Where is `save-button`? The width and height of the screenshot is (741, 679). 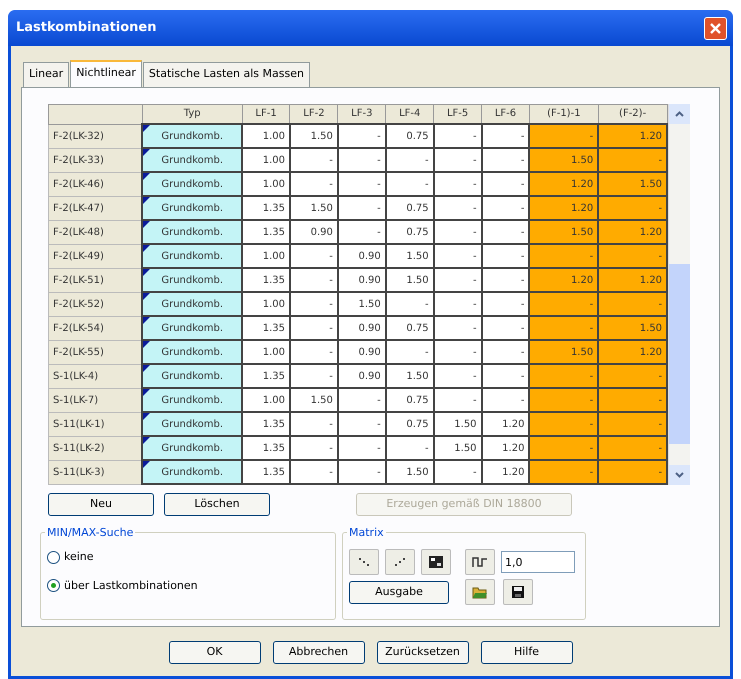 save-button is located at coordinates (518, 592).